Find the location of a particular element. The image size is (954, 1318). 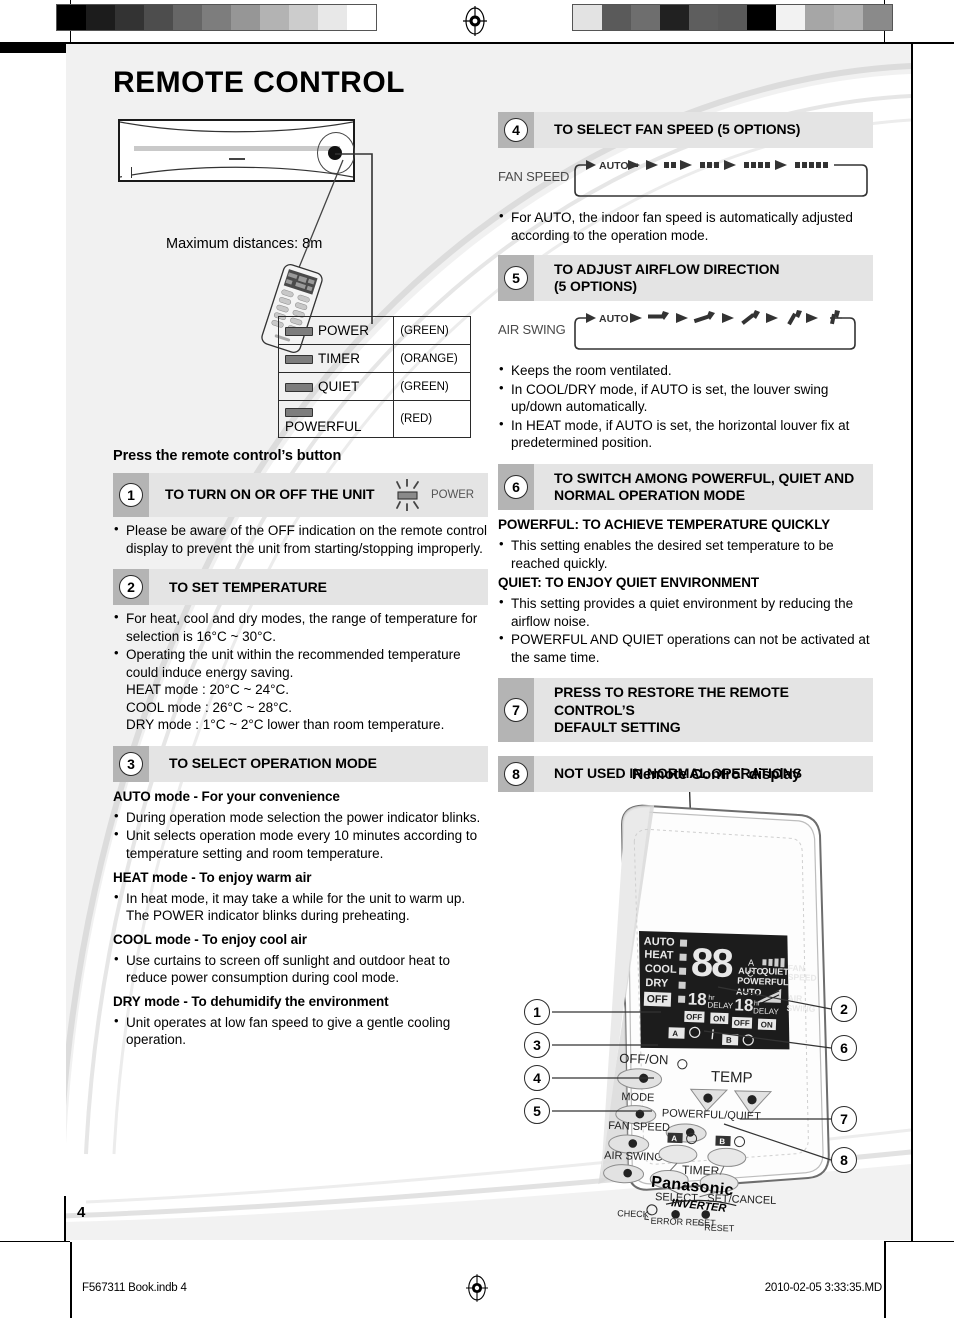

footer-rule-v-left is located at coordinates (71, 1280).